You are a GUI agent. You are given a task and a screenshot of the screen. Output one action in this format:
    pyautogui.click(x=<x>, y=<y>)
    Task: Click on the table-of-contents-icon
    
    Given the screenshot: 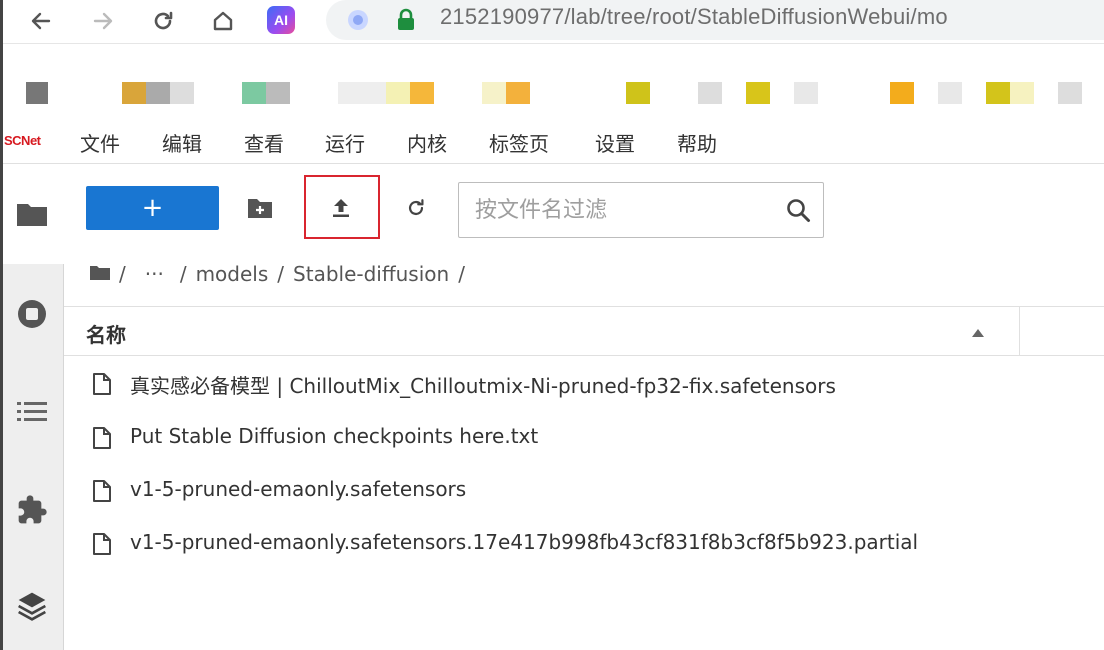 What is the action you would take?
    pyautogui.click(x=32, y=412)
    